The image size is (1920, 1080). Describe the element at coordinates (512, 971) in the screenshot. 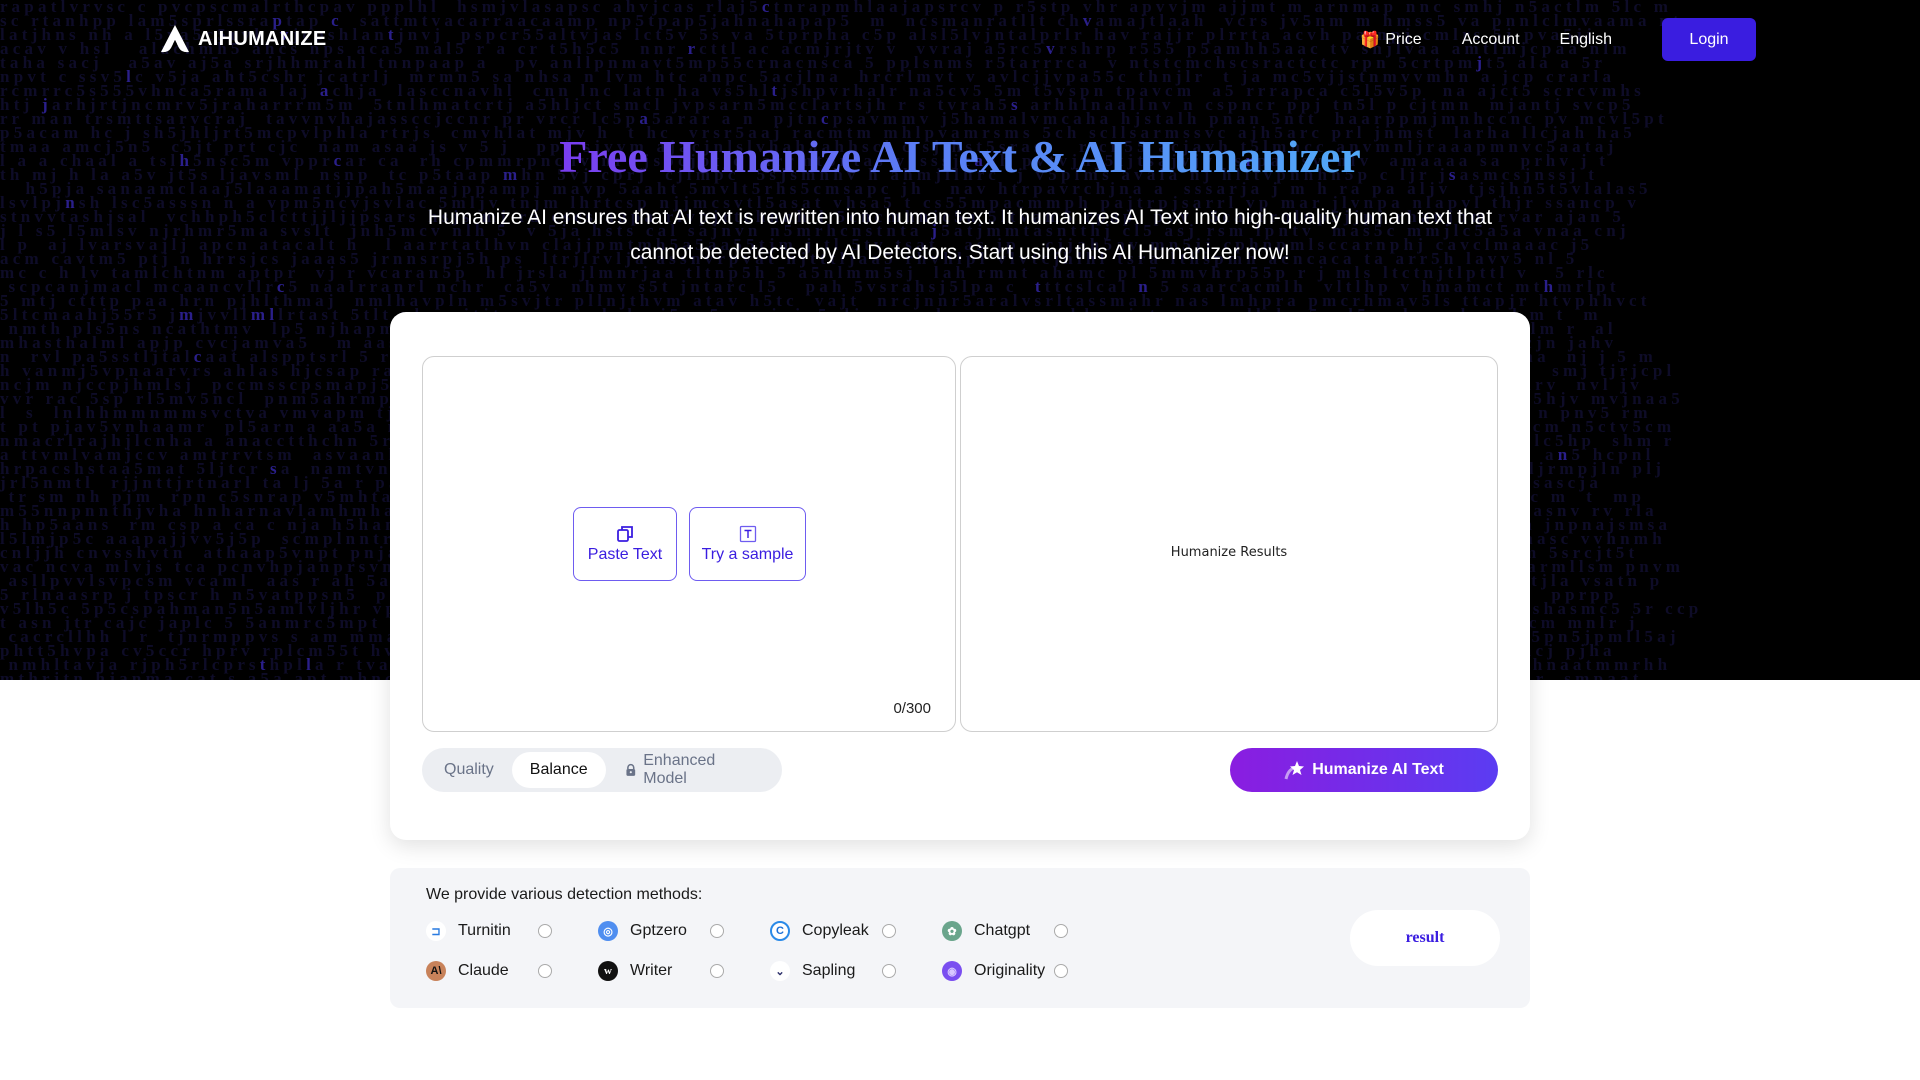

I see `method-claude: A\ Claude` at that location.